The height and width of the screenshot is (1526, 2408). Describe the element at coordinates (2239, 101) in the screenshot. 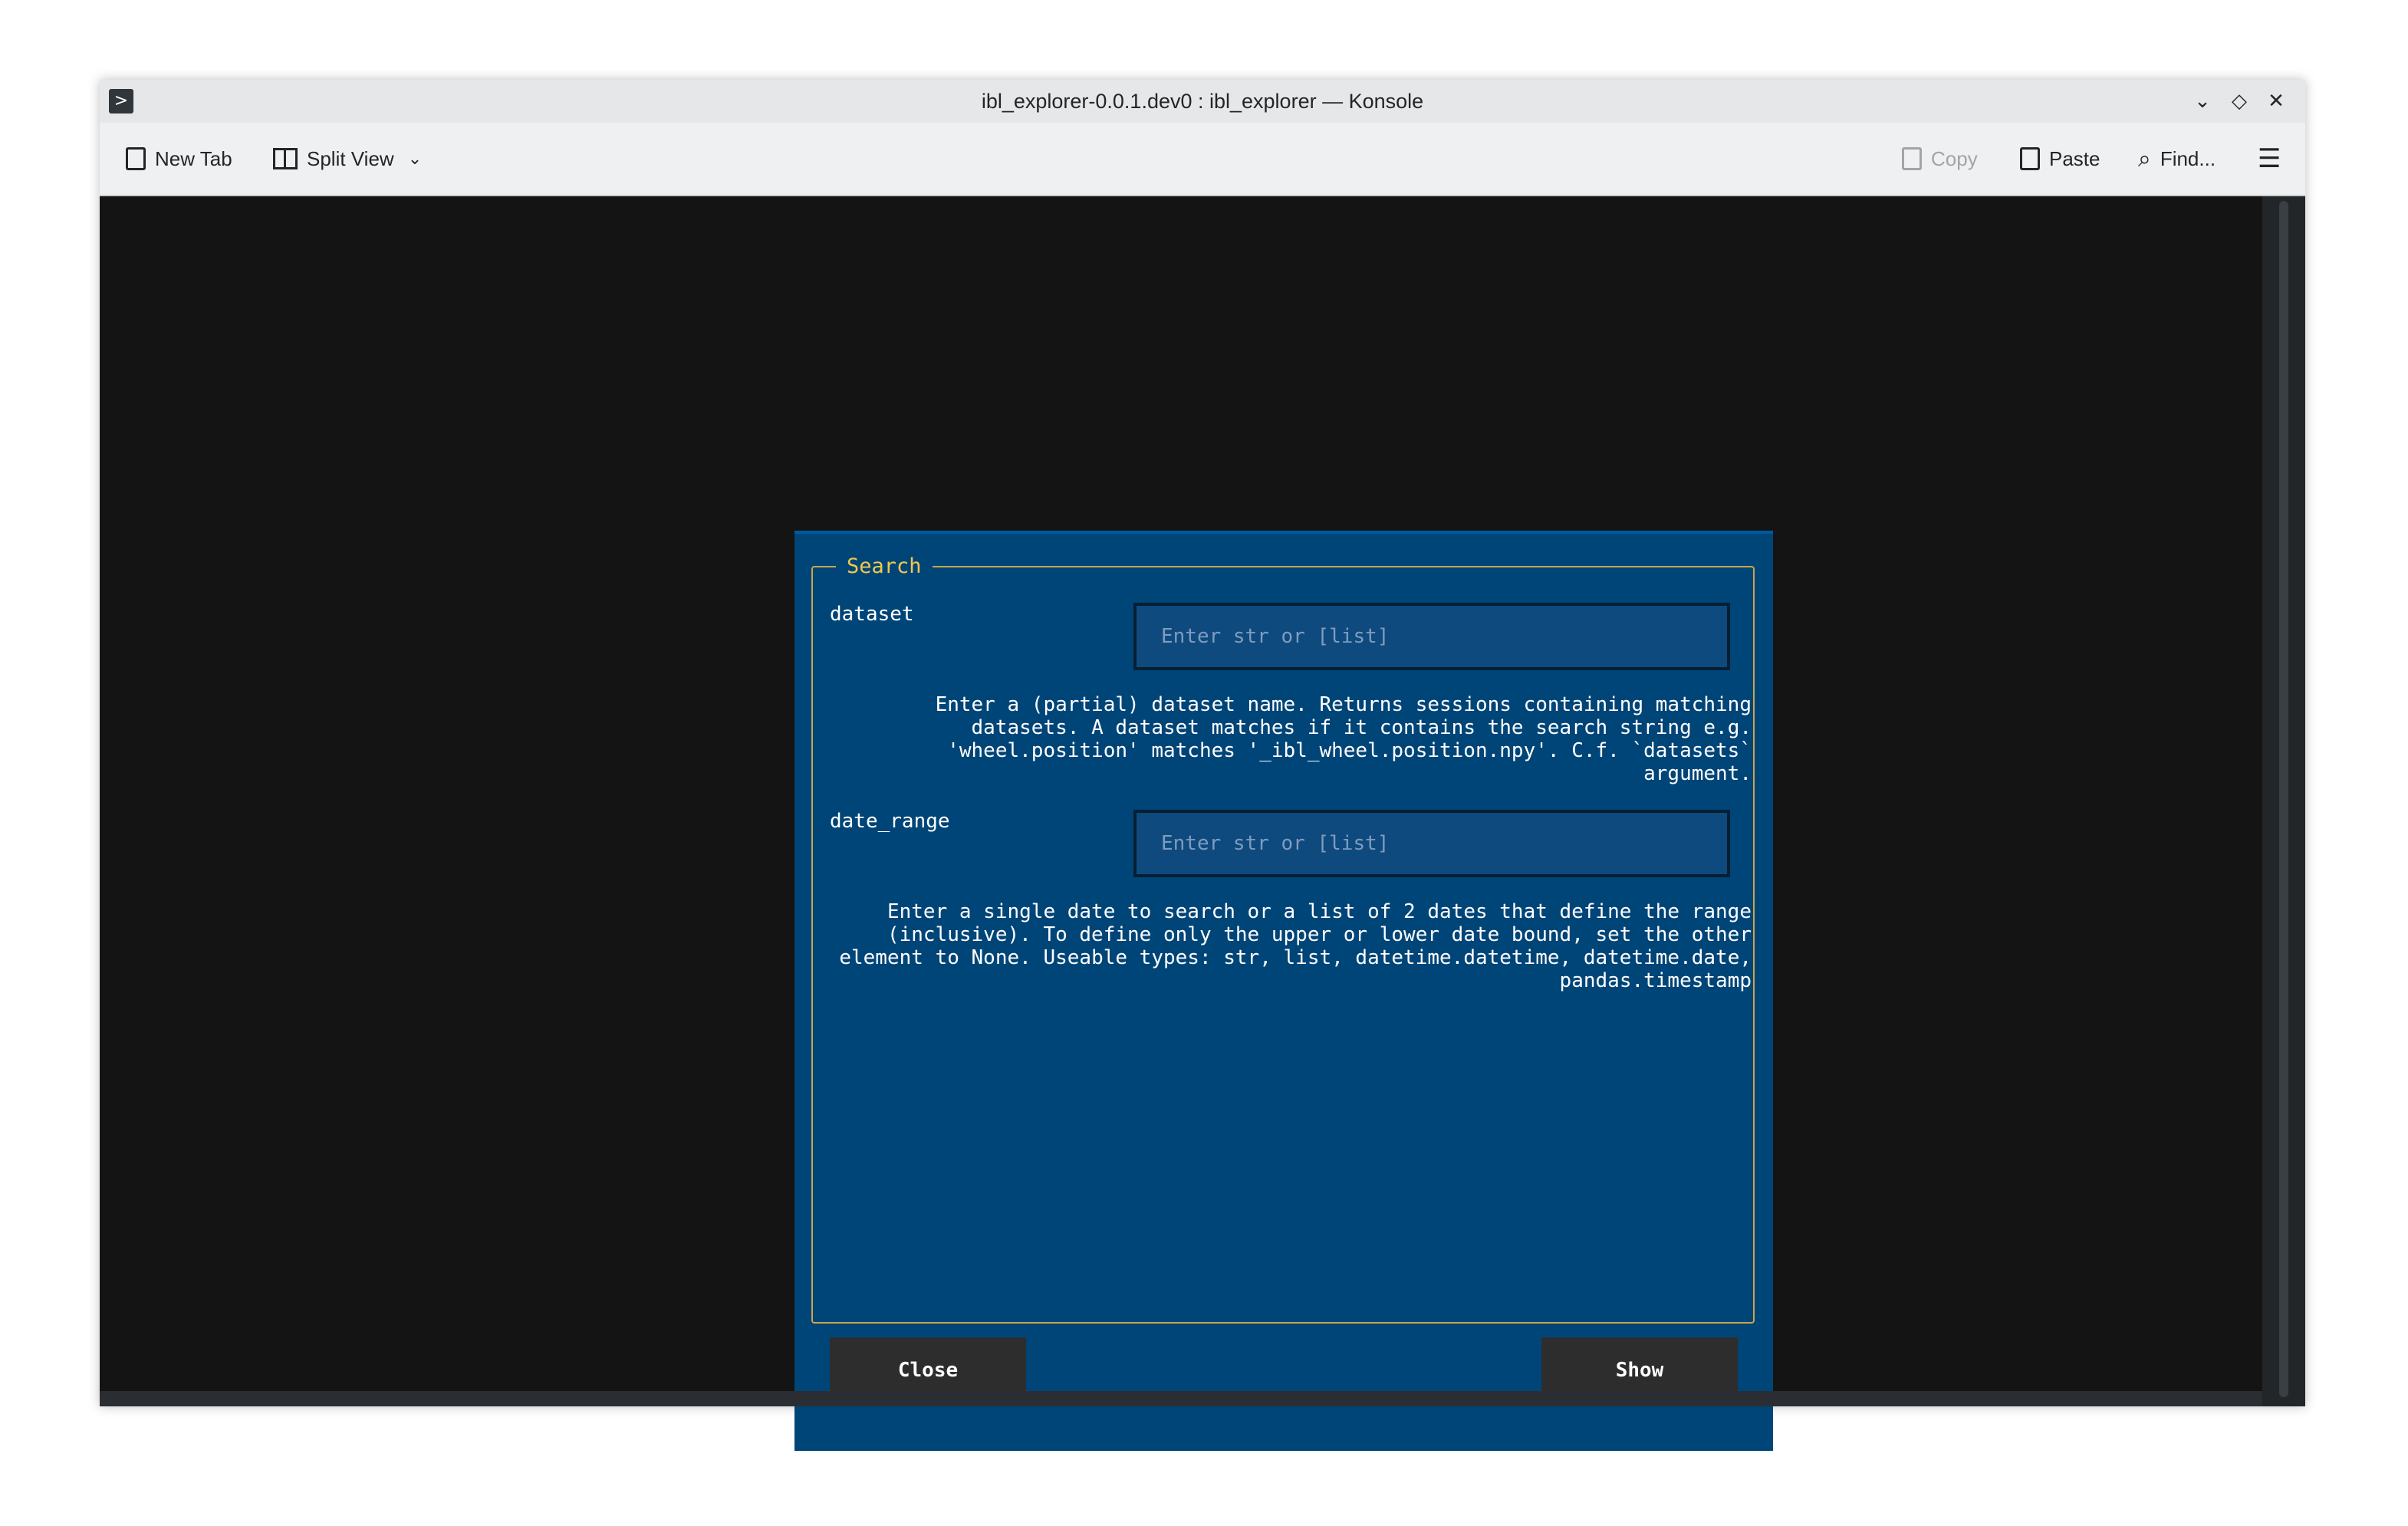

I see `maximize-icon: ◇` at that location.